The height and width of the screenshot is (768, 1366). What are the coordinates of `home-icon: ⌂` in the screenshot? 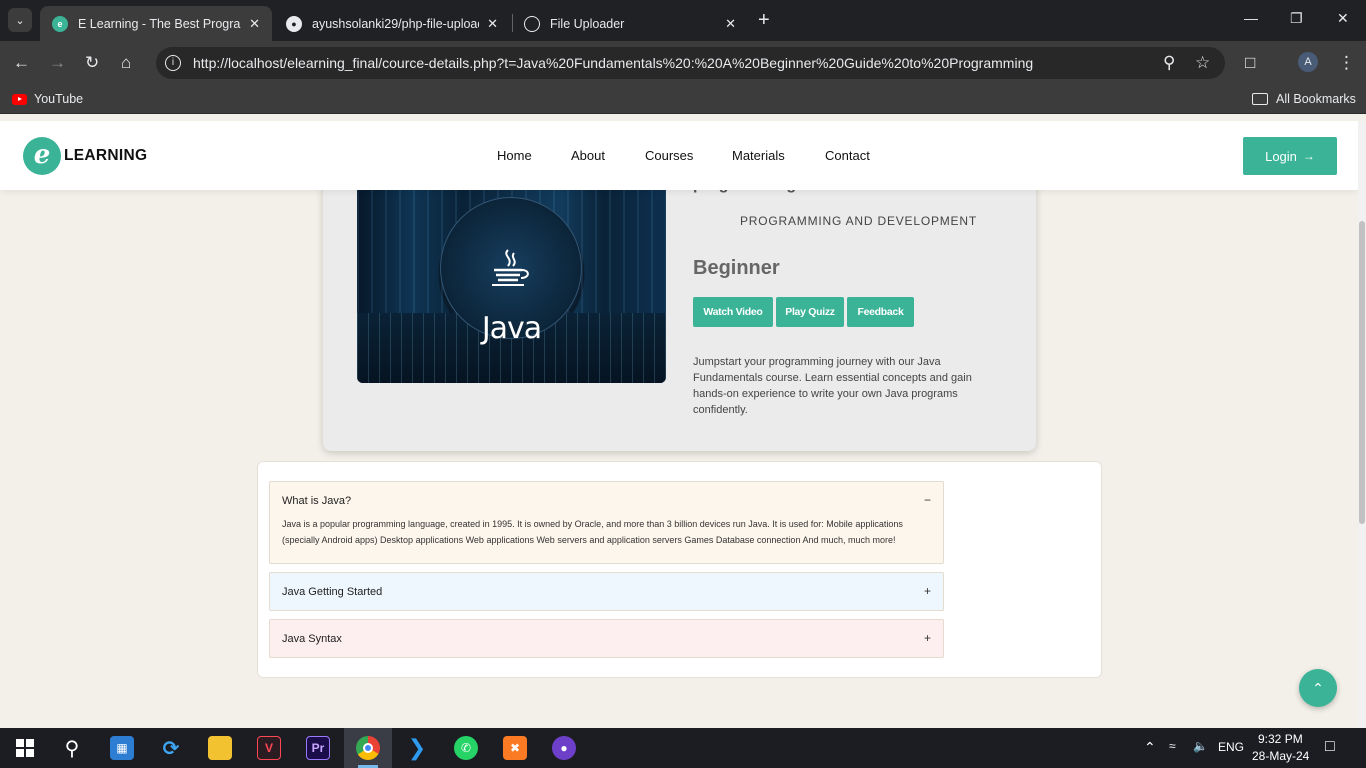 It's located at (126, 63).